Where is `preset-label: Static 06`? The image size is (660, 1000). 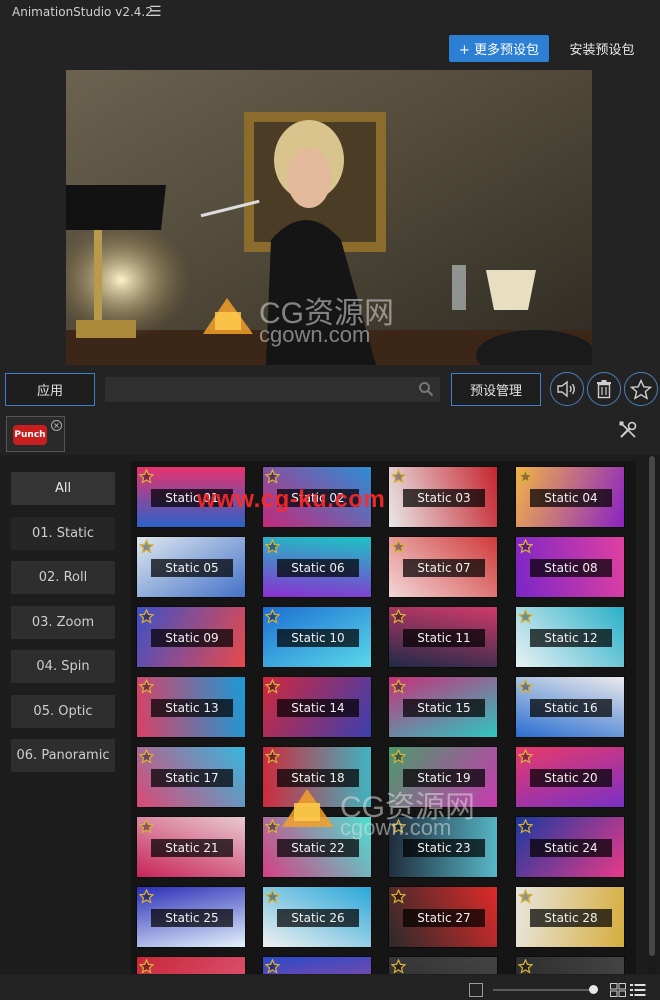
preset-label: Static 06 is located at coordinates (318, 568).